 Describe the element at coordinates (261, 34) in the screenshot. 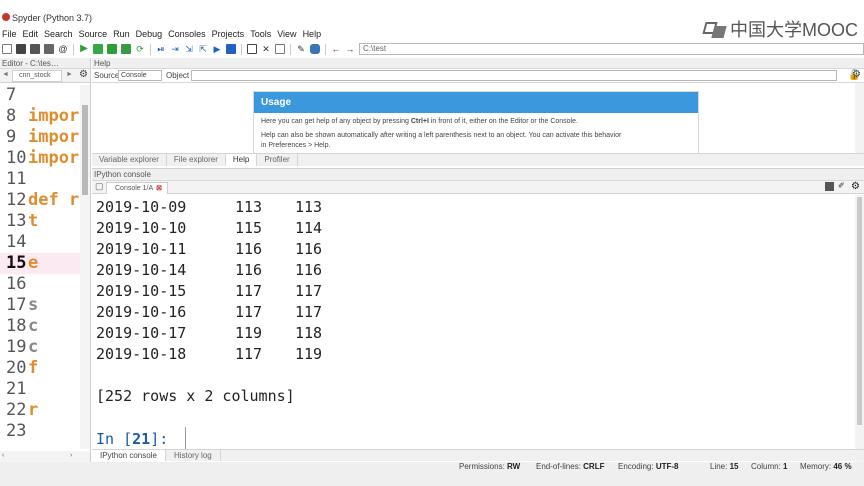

I see `menu-tools: Tools` at that location.